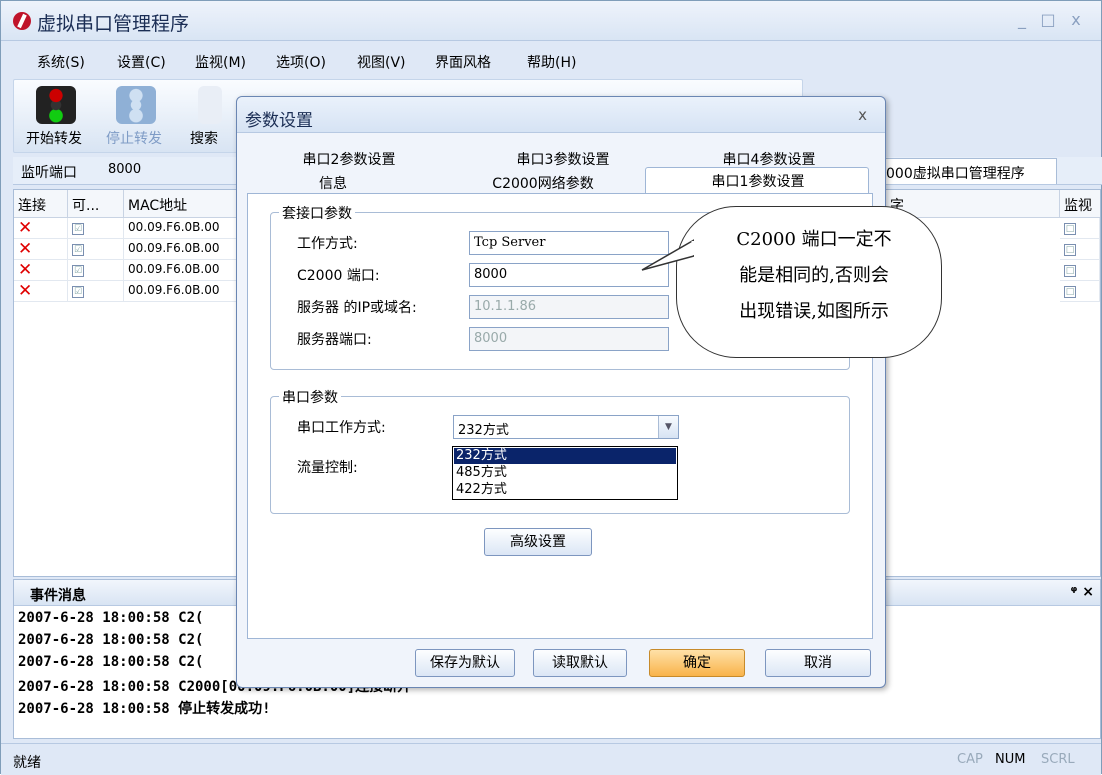 This screenshot has height=775, width=1102. I want to click on serial-mode-value: 232方式, so click(483, 430).